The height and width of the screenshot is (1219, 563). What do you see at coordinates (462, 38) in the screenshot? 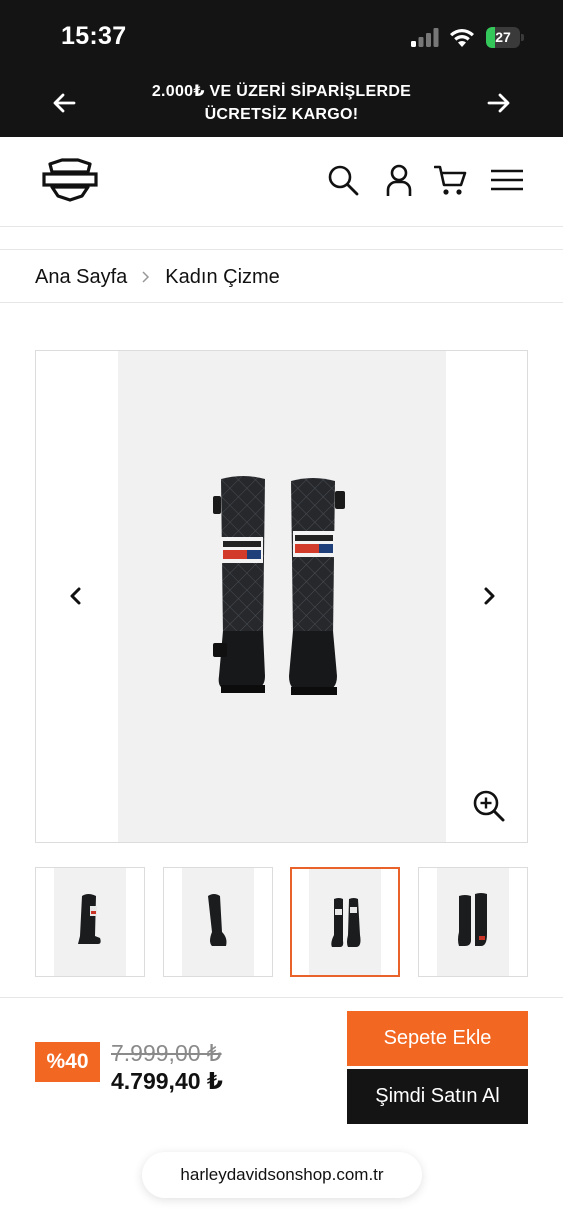
I see `wifi-icon` at bounding box center [462, 38].